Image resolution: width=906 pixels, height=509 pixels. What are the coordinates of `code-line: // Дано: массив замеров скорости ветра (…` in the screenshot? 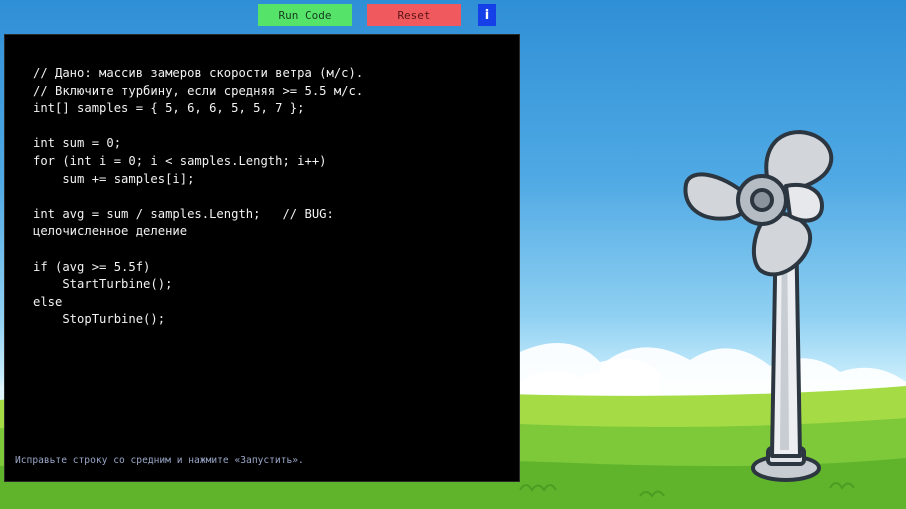 It's located at (198, 73).